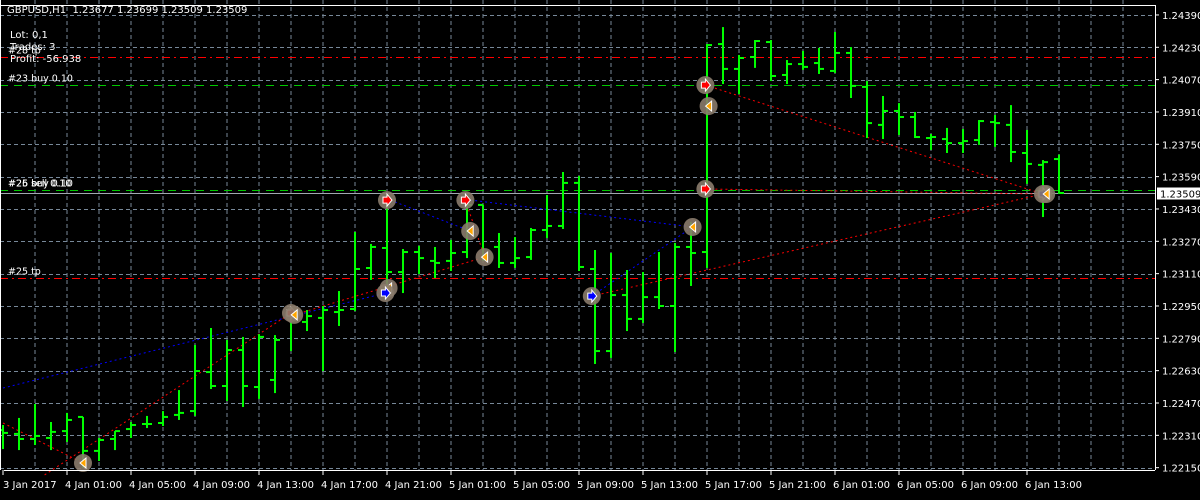 This screenshot has width=1200, height=500. Describe the element at coordinates (285, 485) in the screenshot. I see `time-tick-label: 4 Jan 13:00` at that location.